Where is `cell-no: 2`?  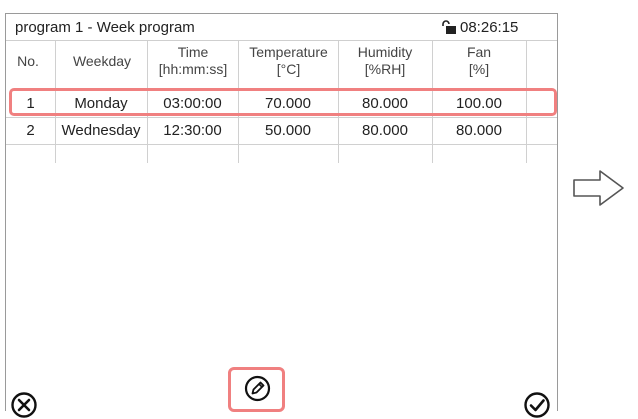 cell-no: 2 is located at coordinates (30, 130).